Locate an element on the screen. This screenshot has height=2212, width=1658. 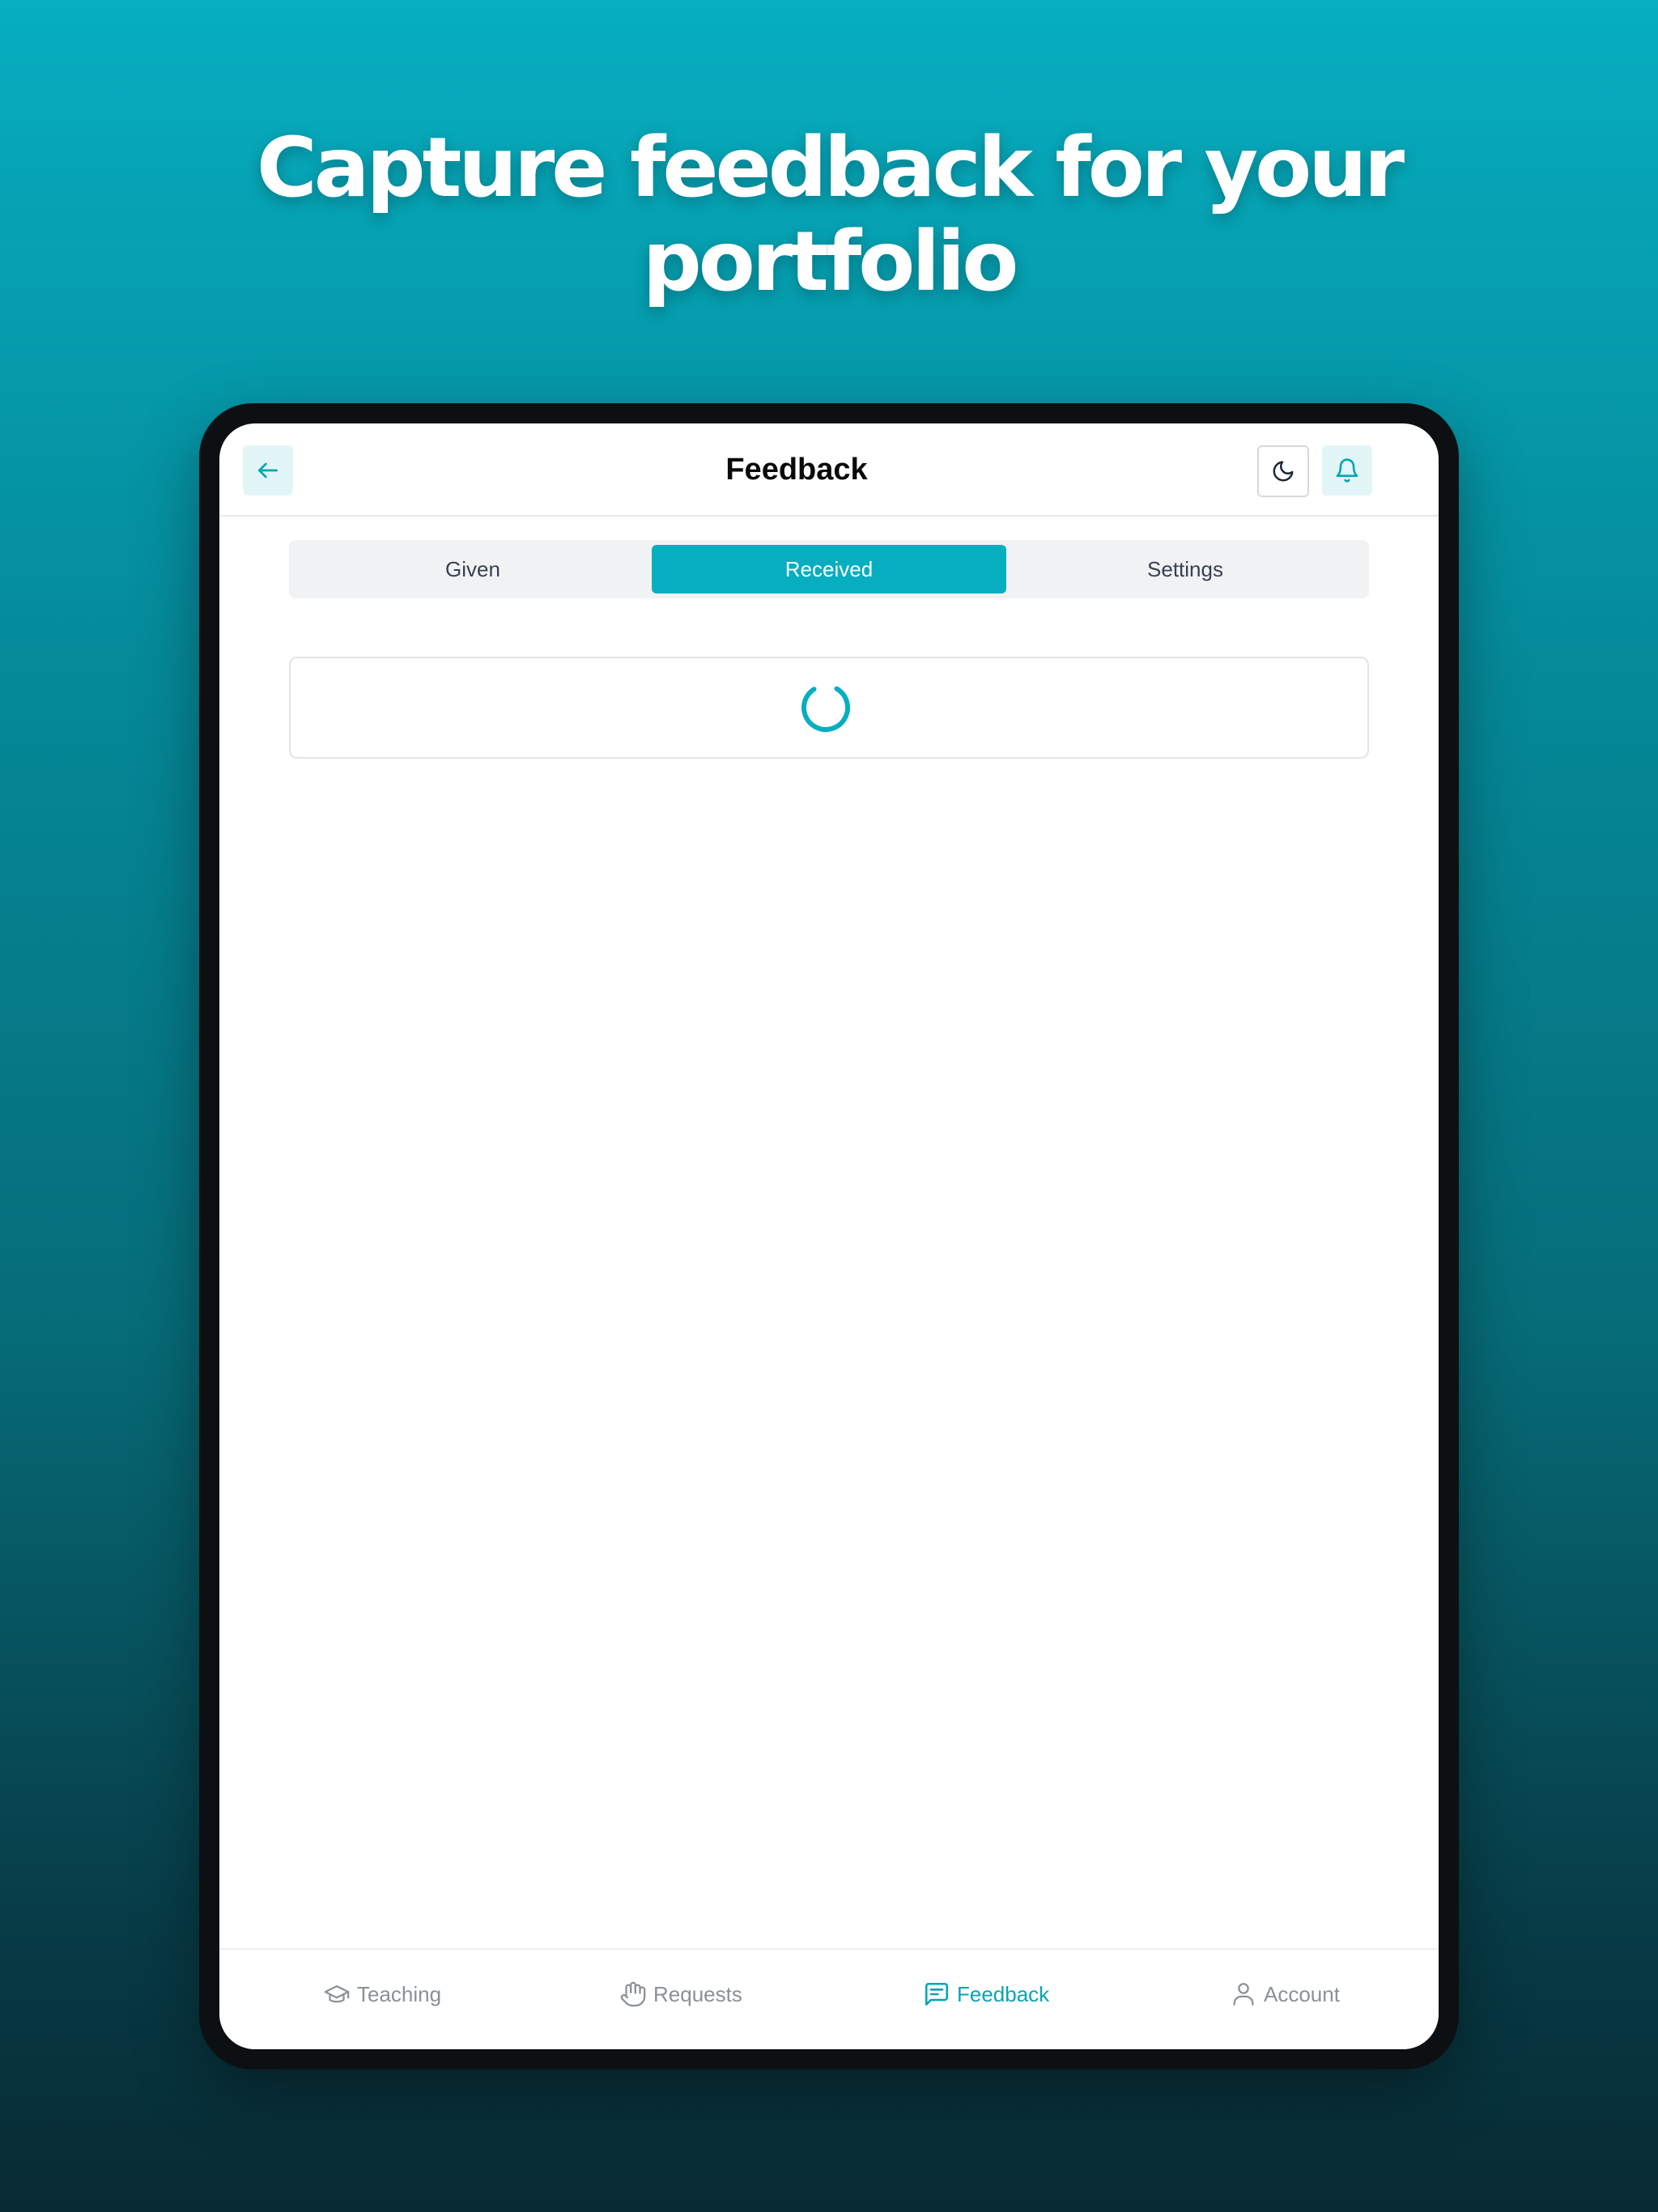
bell-icon is located at coordinates (1347, 471).